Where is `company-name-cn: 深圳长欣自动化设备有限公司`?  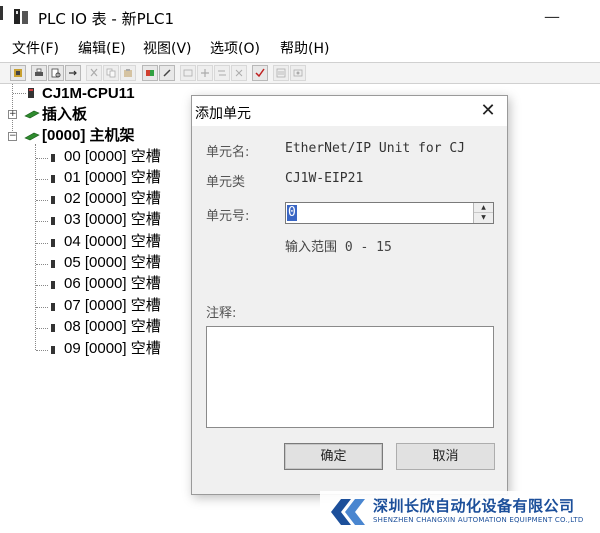 company-name-cn: 深圳长欣自动化设备有限公司 is located at coordinates (474, 506).